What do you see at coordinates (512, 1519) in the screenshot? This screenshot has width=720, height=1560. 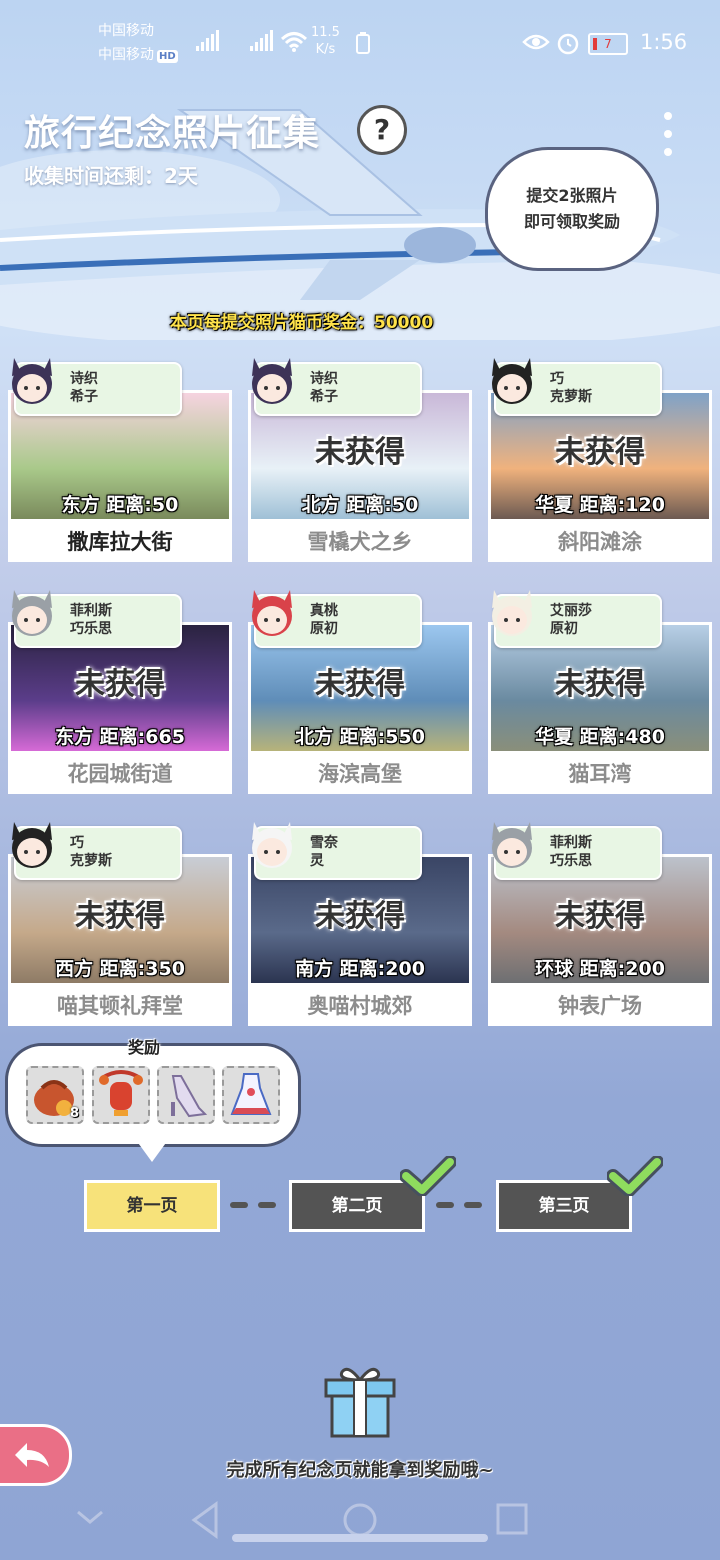 I see `nav-recents-icon` at bounding box center [512, 1519].